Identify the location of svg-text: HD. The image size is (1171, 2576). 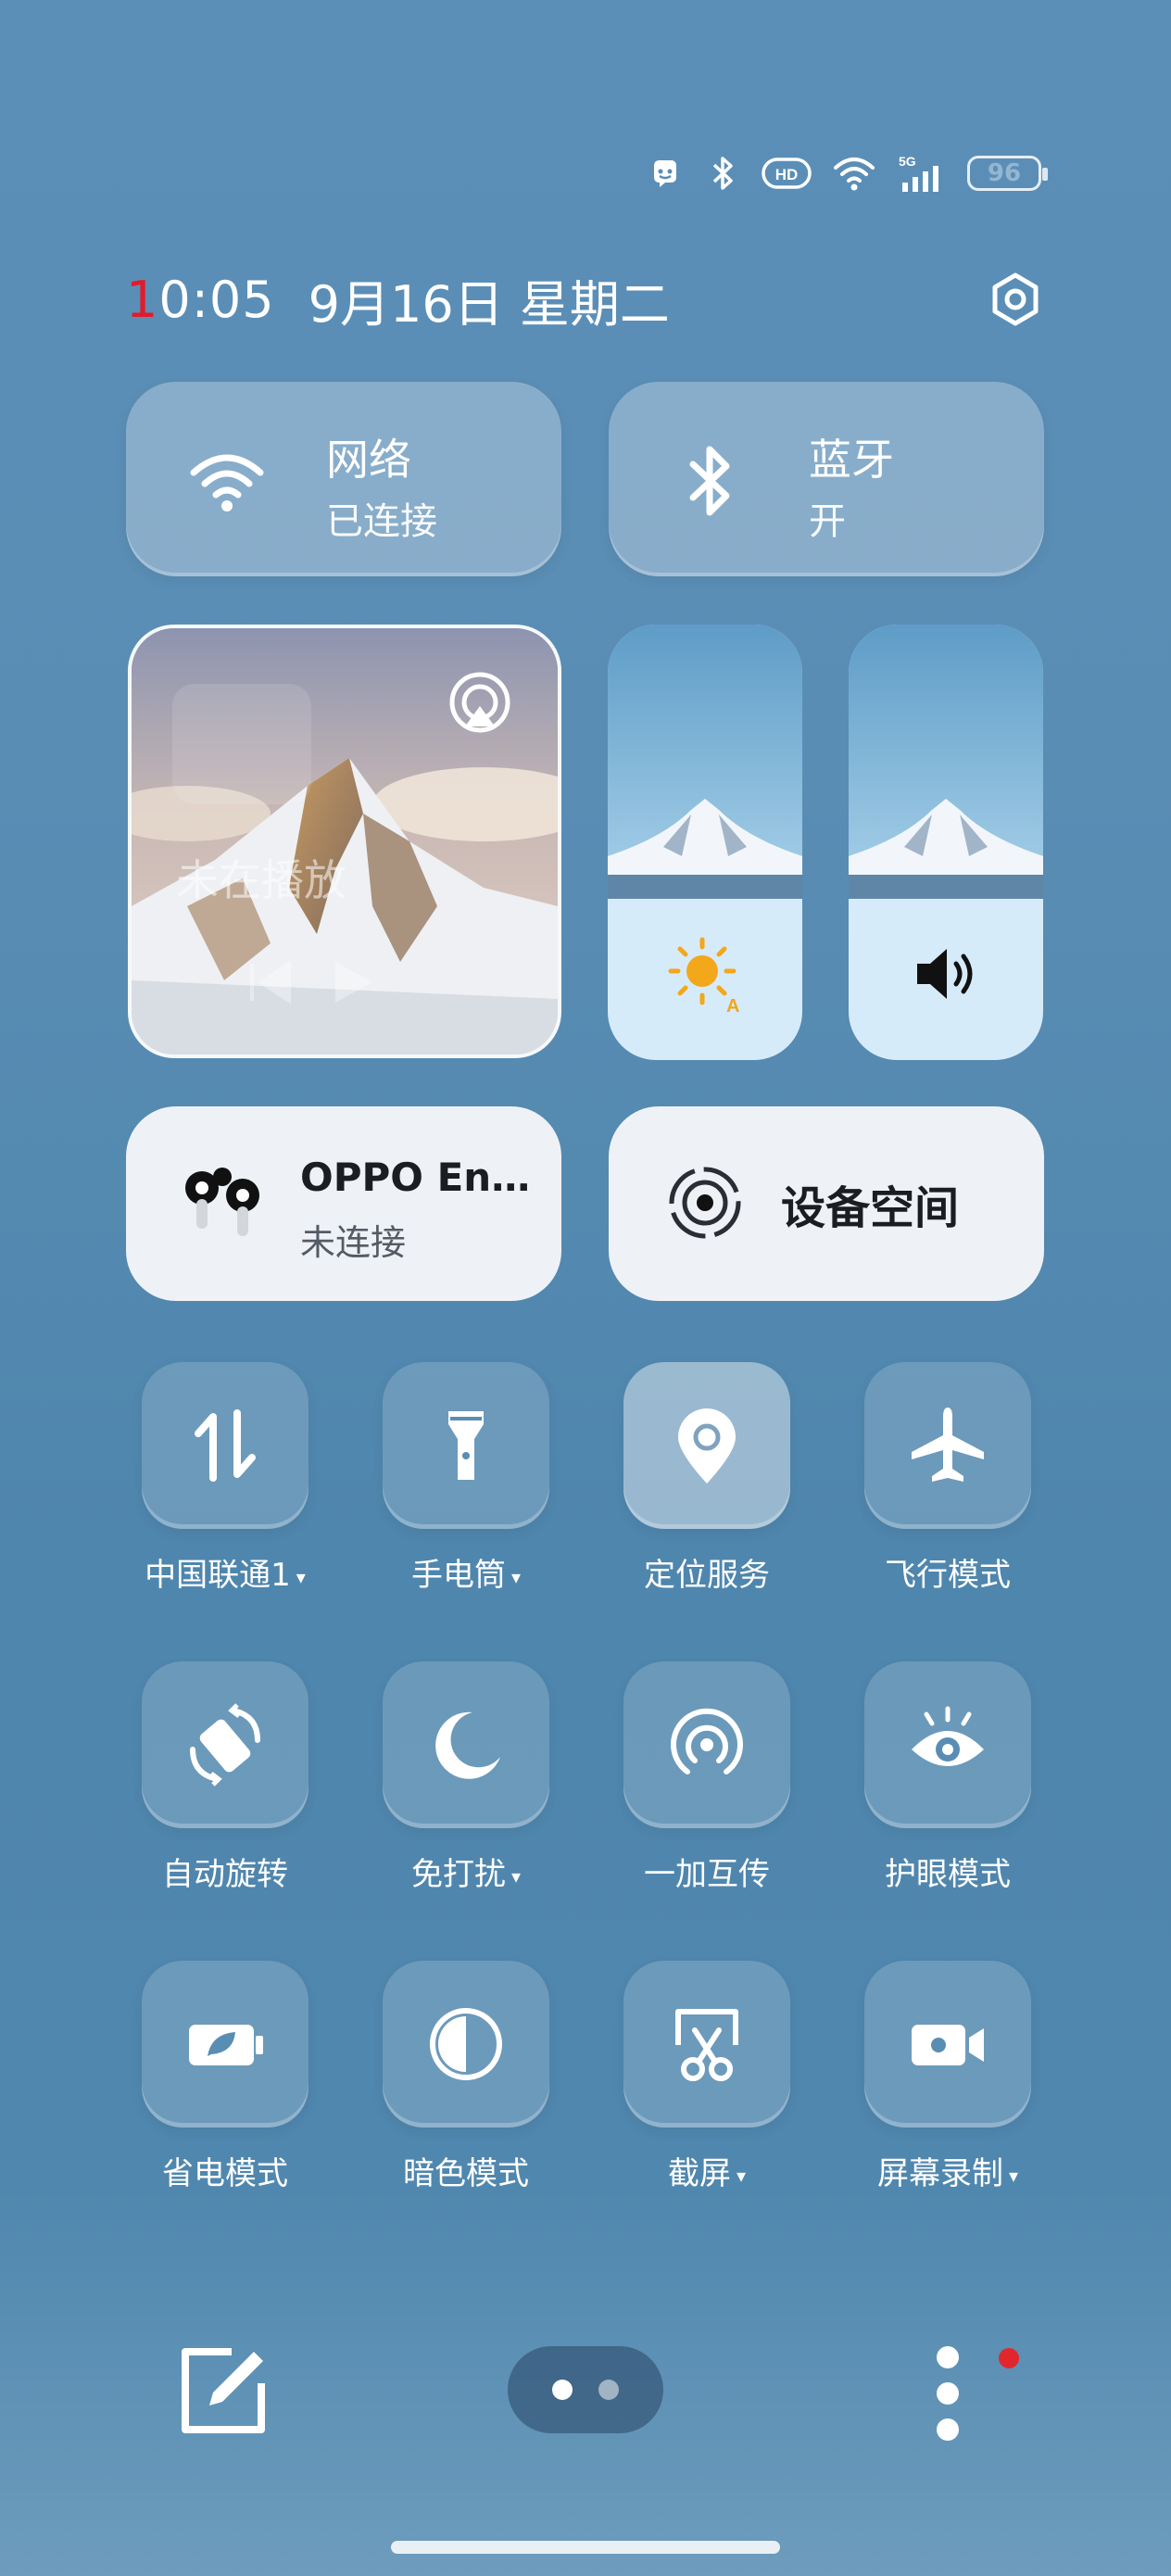
(787, 174).